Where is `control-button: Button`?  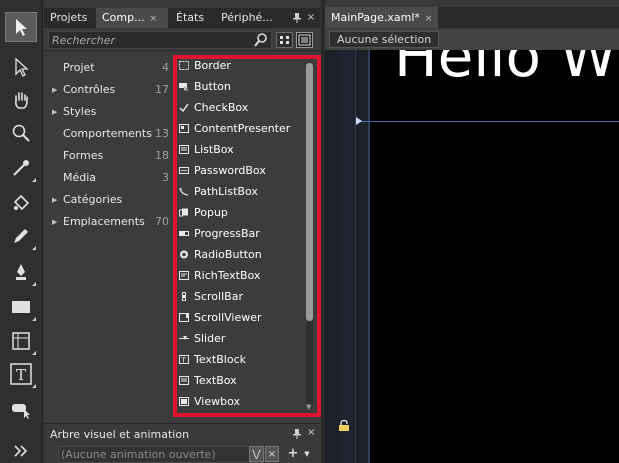
control-button: Button is located at coordinates (205, 86).